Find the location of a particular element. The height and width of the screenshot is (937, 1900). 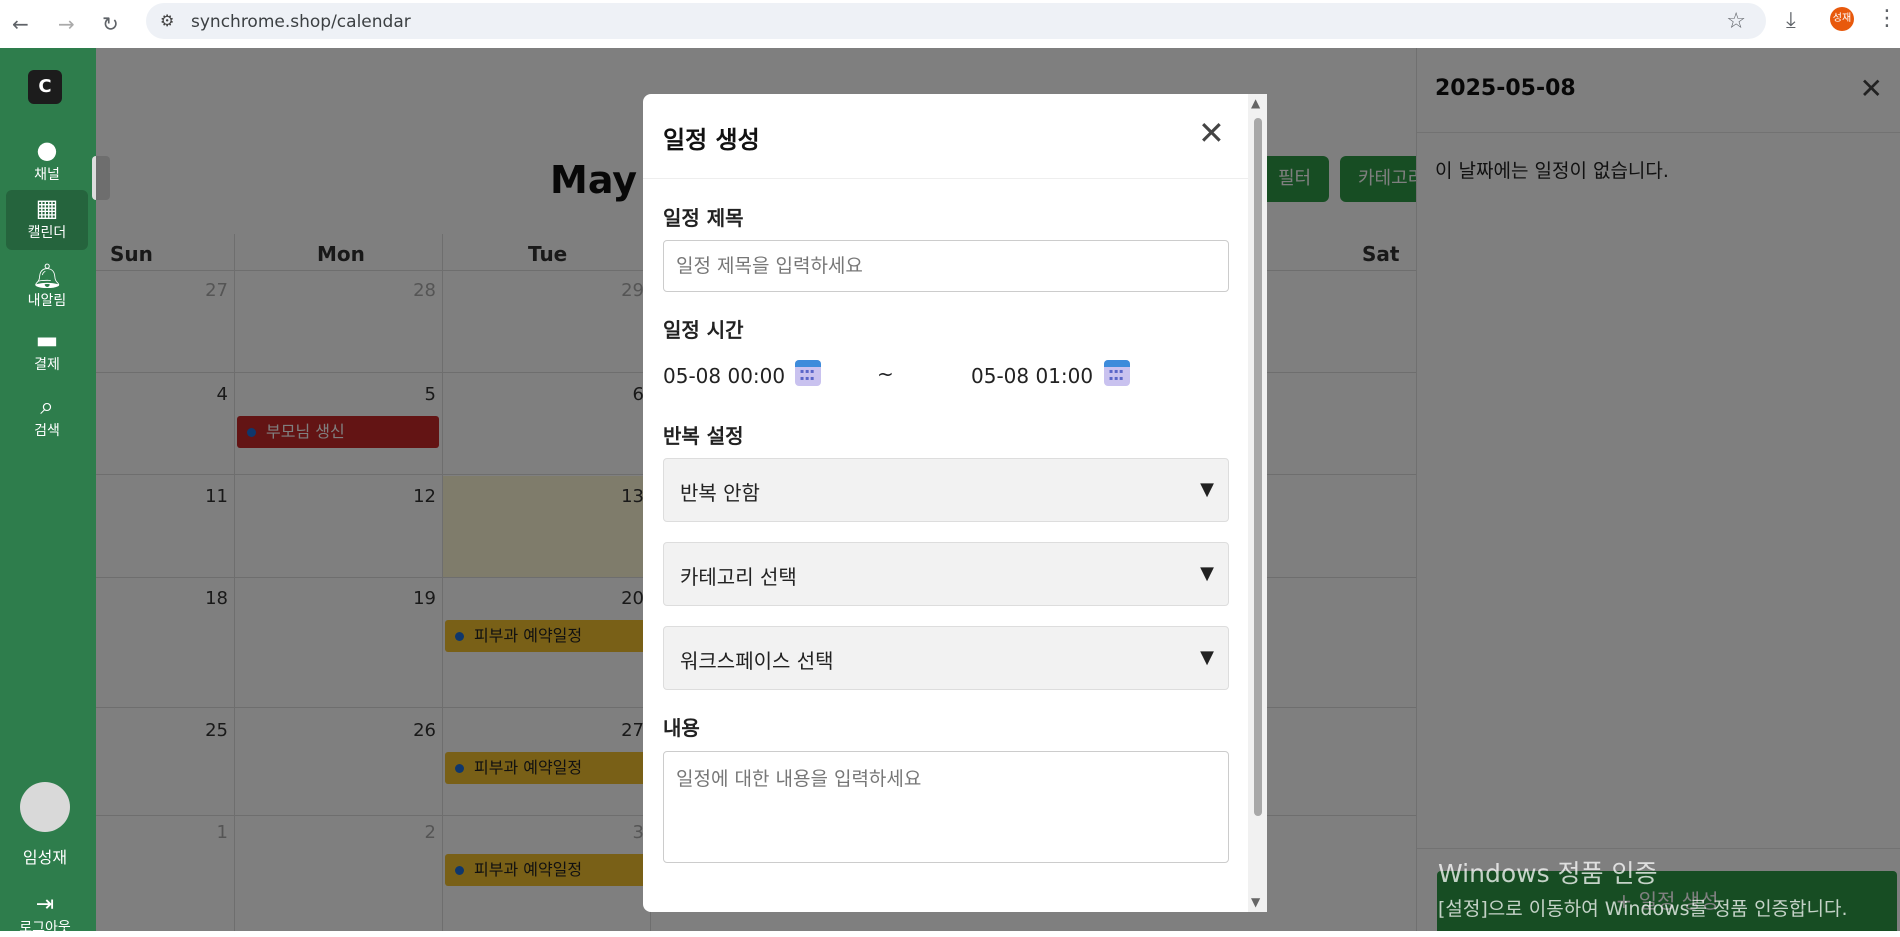

workspace-select: 워크스페이스 선택 ▼ is located at coordinates (946, 658).